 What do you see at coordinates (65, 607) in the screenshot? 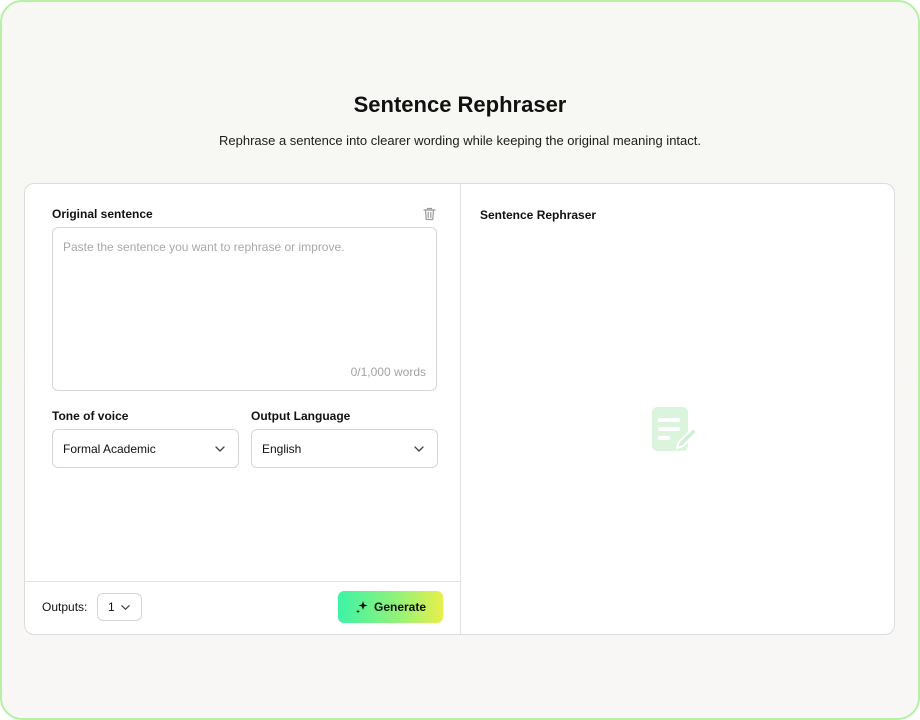
I see `outputs-label: Outputs:` at bounding box center [65, 607].